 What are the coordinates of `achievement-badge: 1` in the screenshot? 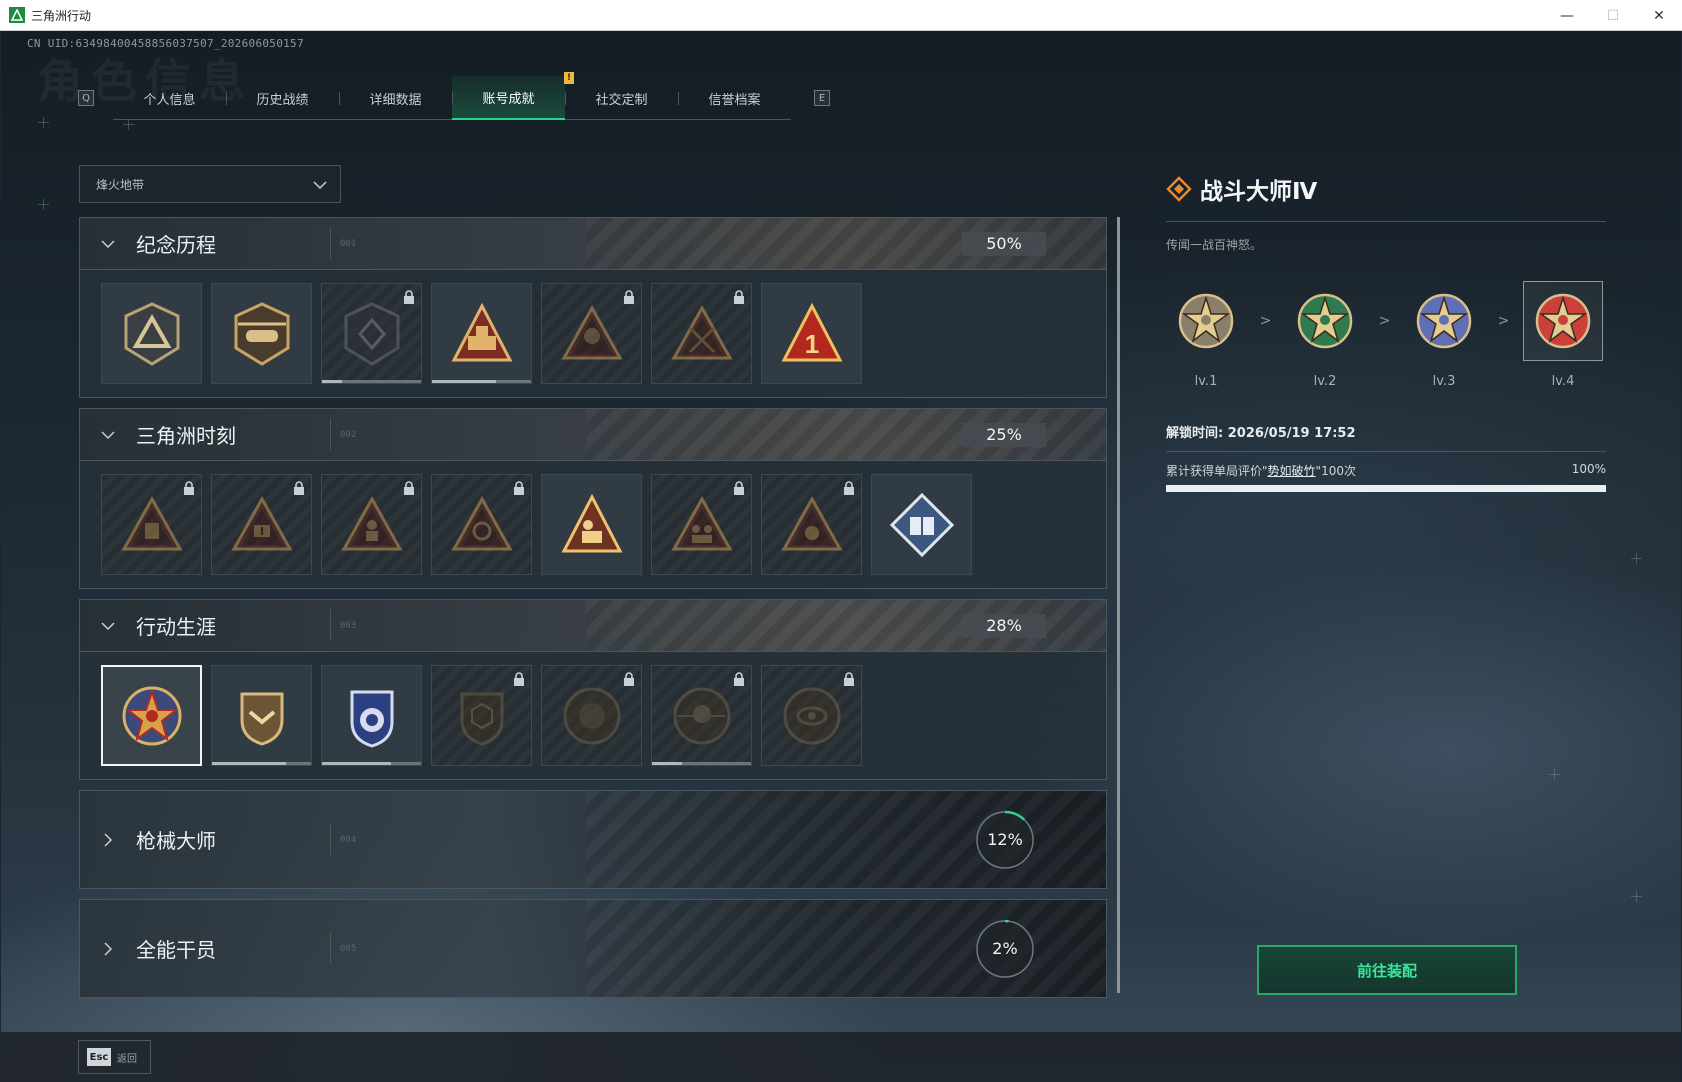 It's located at (811, 333).